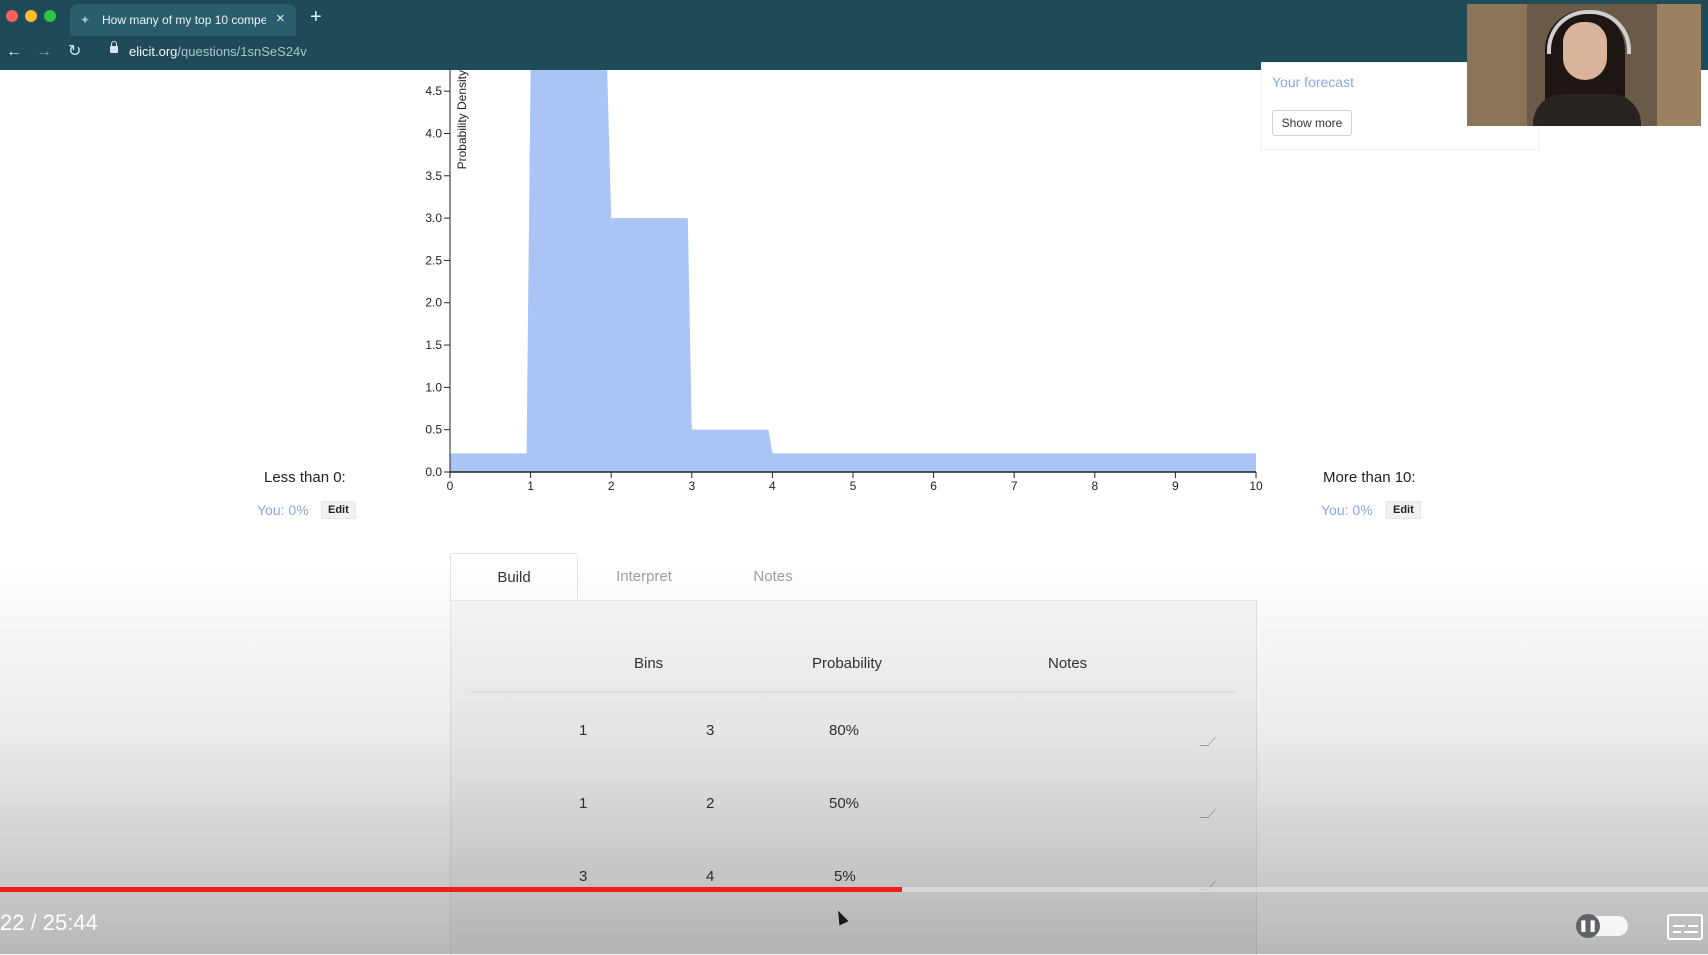 This screenshot has height=955, width=1708. I want to click on less-than-you-value: You: 0%, so click(283, 510).